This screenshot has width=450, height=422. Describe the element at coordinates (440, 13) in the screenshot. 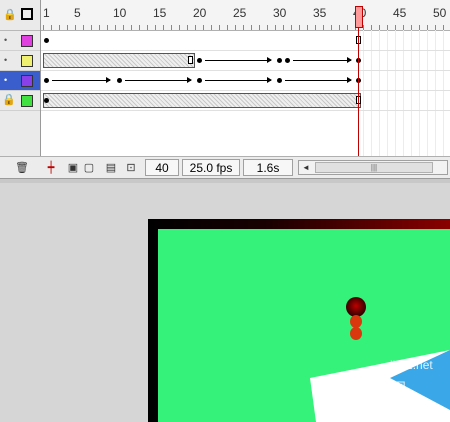

I see `ruler-label: 50` at that location.